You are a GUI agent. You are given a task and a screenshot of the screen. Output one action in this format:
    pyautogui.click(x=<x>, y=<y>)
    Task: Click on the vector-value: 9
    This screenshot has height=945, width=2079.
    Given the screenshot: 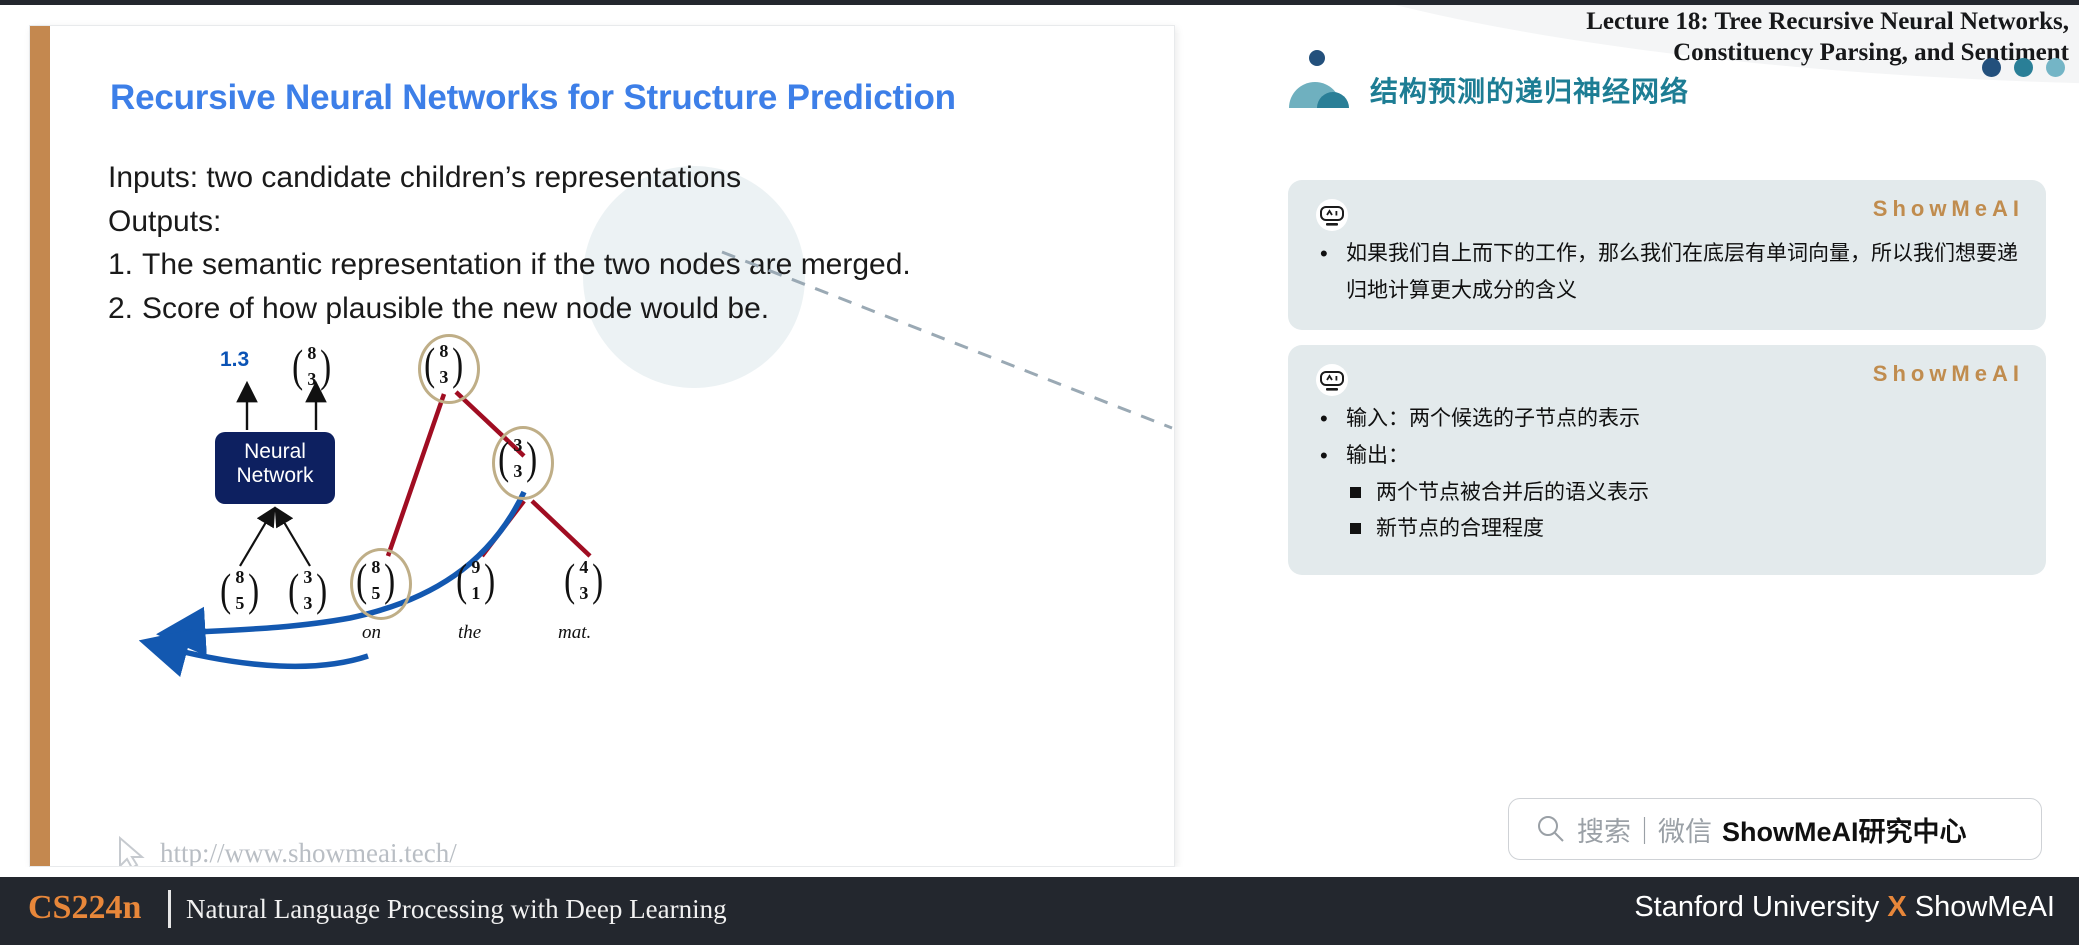 What is the action you would take?
    pyautogui.click(x=476, y=567)
    